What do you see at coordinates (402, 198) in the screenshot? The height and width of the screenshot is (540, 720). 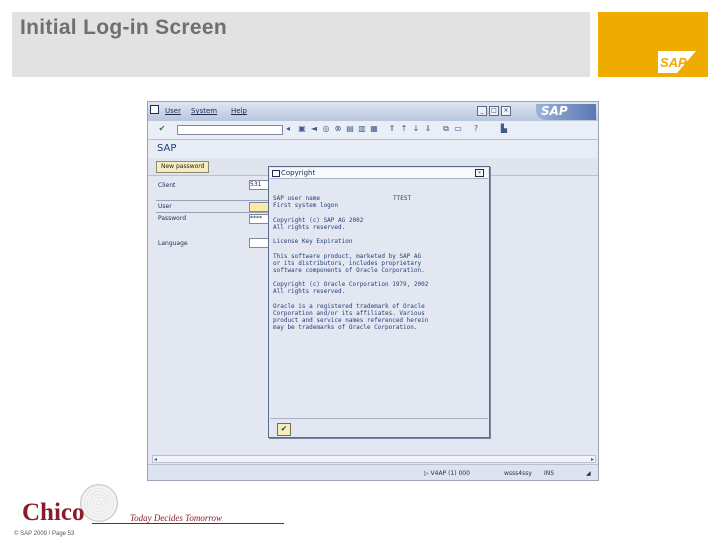 I see `dialog-user-value: TTEST` at bounding box center [402, 198].